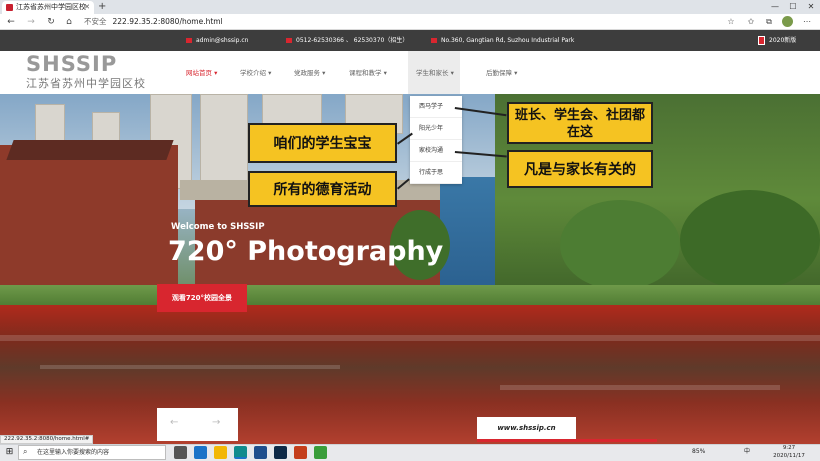  What do you see at coordinates (789, 456) in the screenshot?
I see `clock-date: 2020/11/17` at bounding box center [789, 456].